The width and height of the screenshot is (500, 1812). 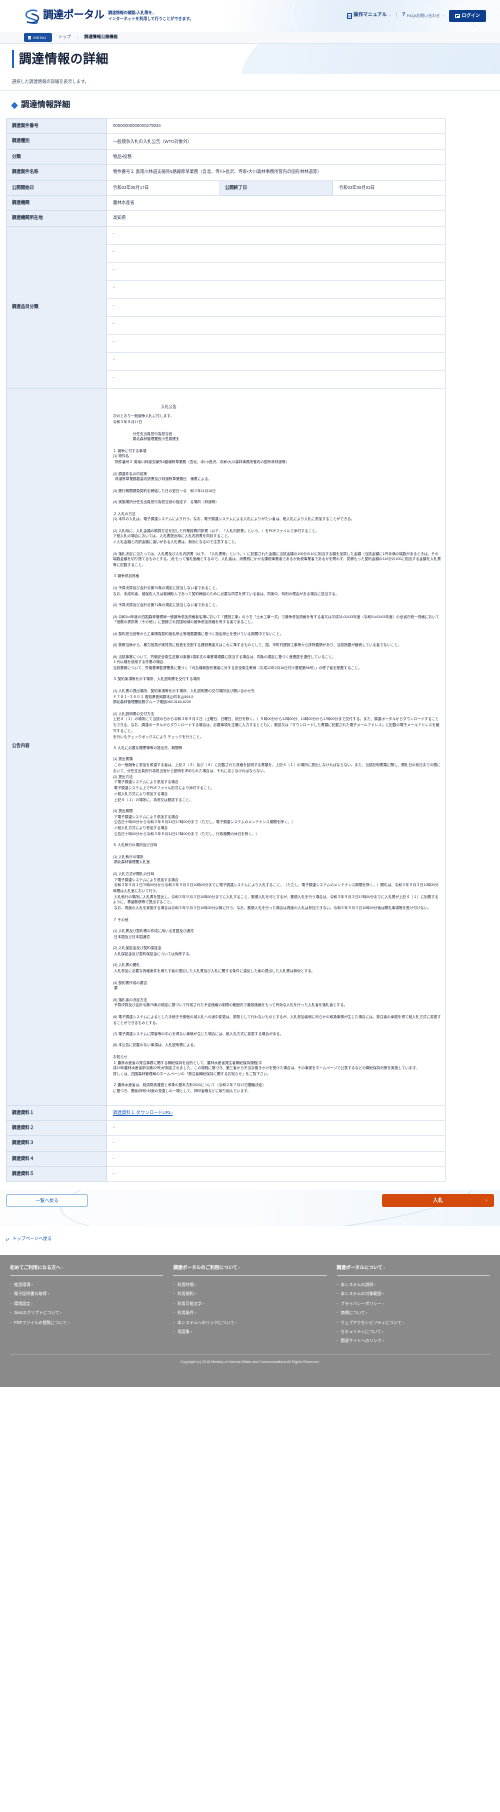 What do you see at coordinates (185, 1313) in the screenshot?
I see `footer-link-label: 利用条件` at bounding box center [185, 1313].